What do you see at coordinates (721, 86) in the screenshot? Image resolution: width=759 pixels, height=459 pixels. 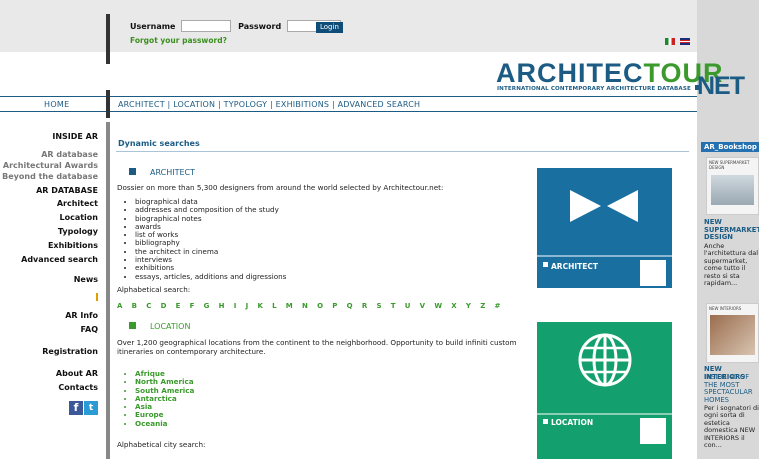 I see `logo-net: NET` at bounding box center [721, 86].